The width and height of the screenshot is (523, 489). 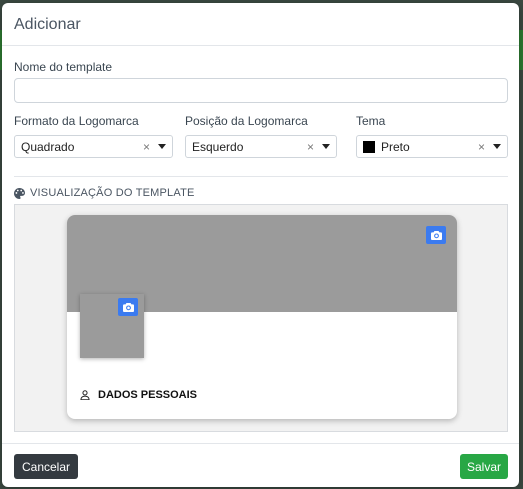 What do you see at coordinates (371, 121) in the screenshot?
I see `theme-label: Tema` at bounding box center [371, 121].